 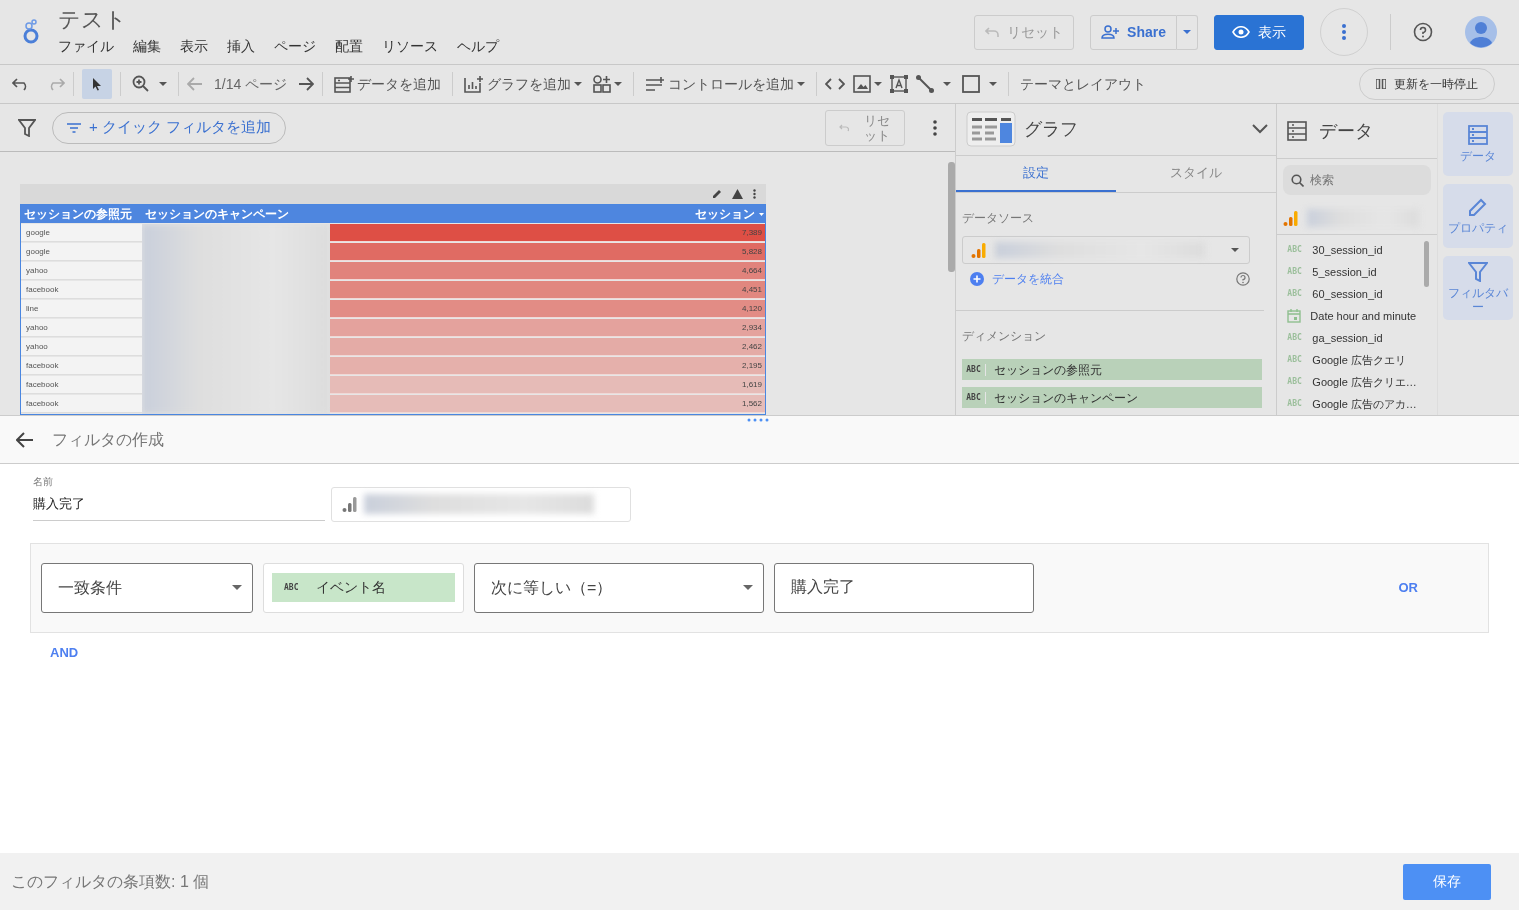 What do you see at coordinates (236, 214) in the screenshot?
I see `column-header: セッションのキャンペーン` at bounding box center [236, 214].